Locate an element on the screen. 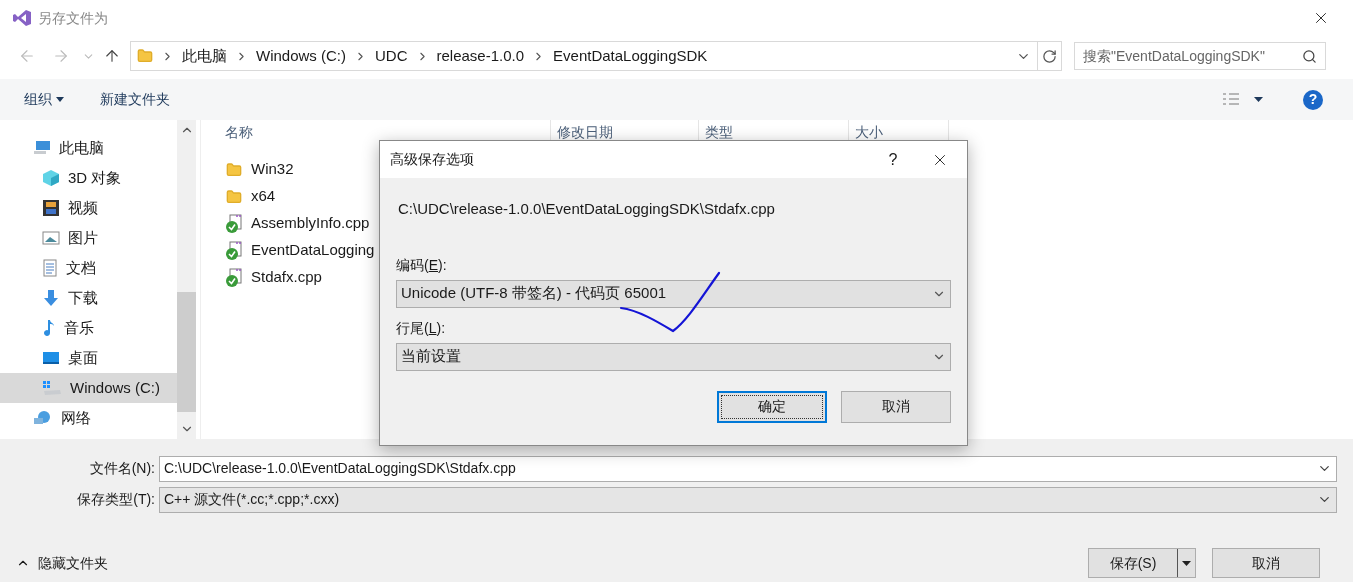 Image resolution: width=1353 pixels, height=582 pixels. file-row: AssemblyInfo.cpp is located at coordinates (301, 223).